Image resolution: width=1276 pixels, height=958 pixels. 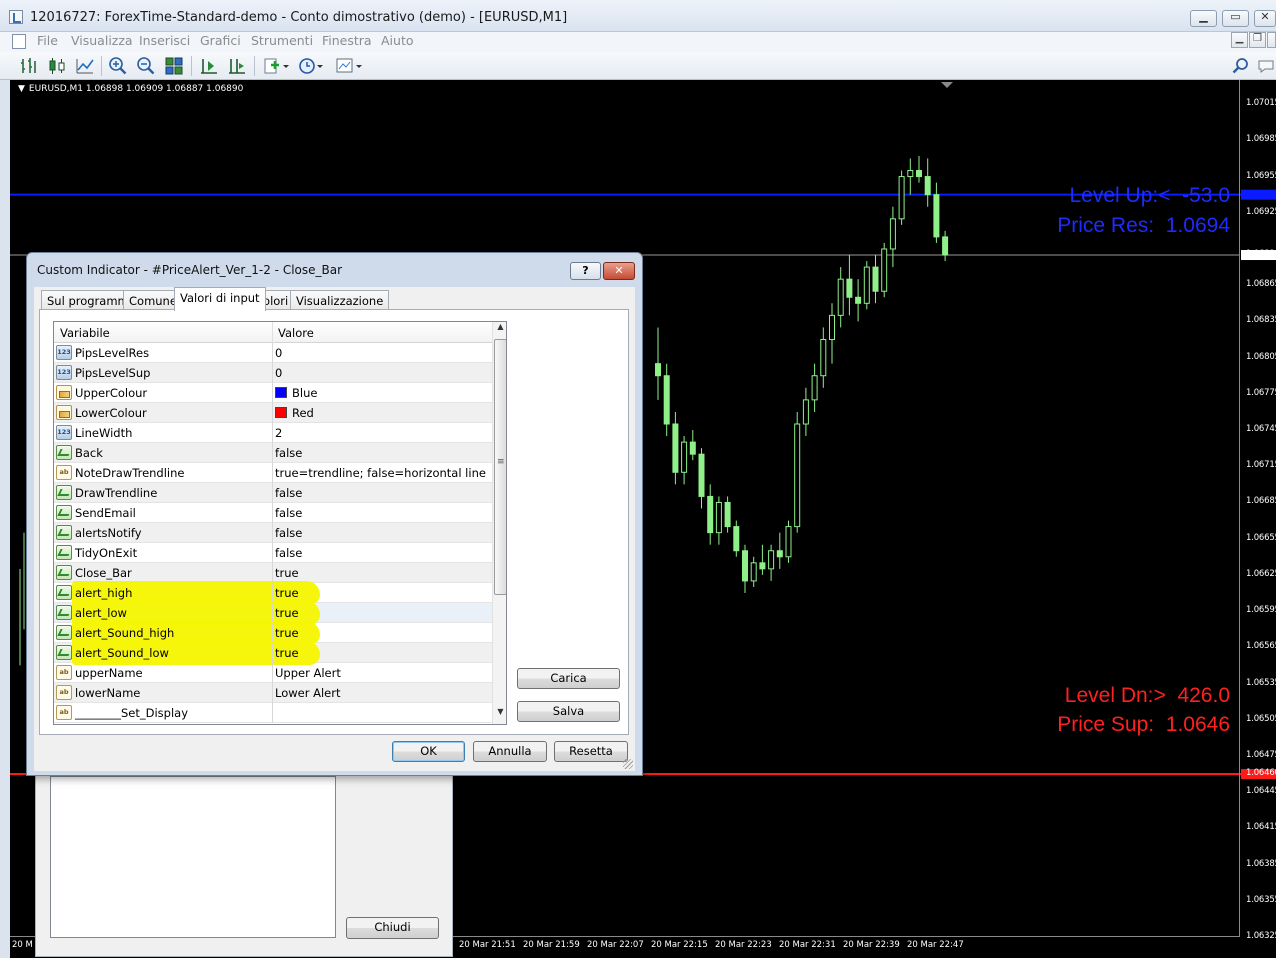 What do you see at coordinates (108, 693) in the screenshot?
I see `variable-name: lowerName` at bounding box center [108, 693].